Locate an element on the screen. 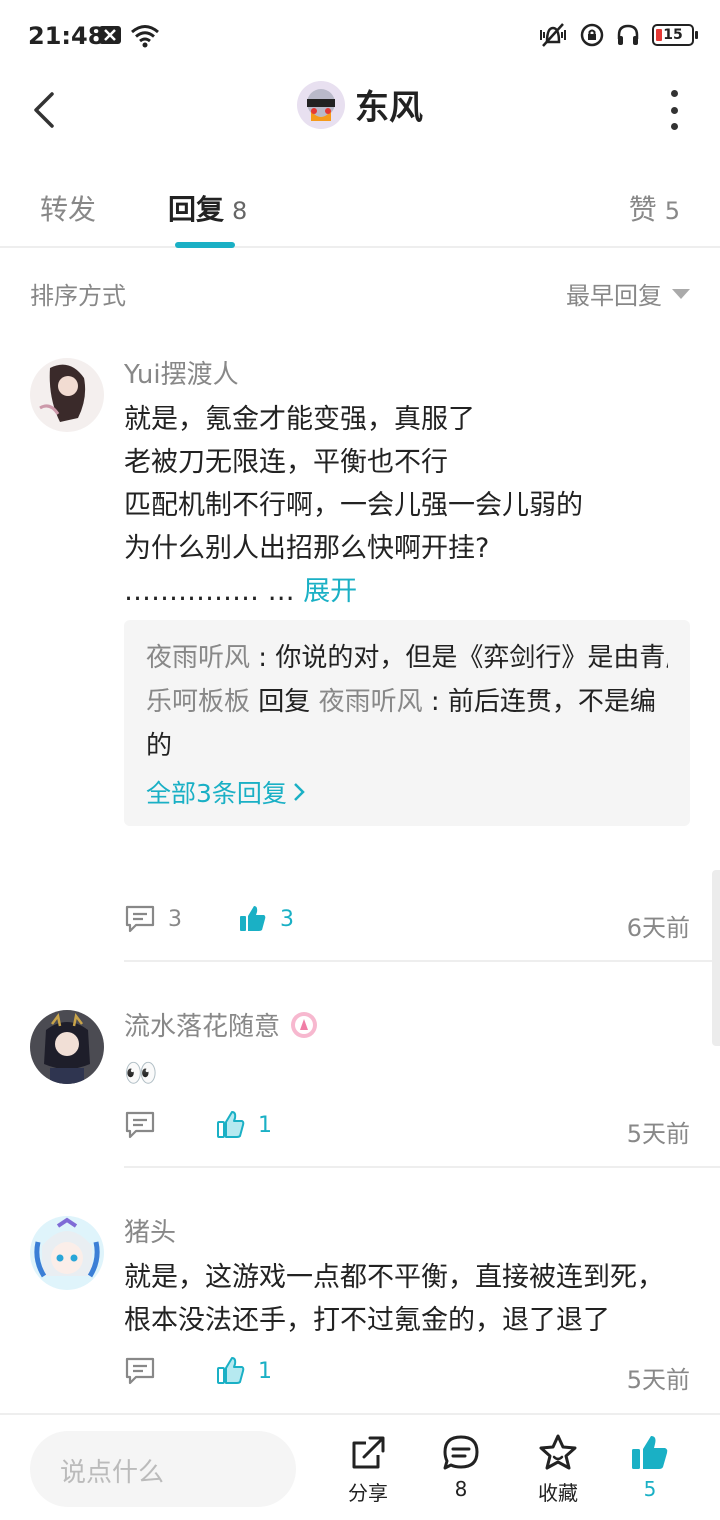 The height and width of the screenshot is (1520, 720). tab-like-label: 赞 is located at coordinates (642, 209).